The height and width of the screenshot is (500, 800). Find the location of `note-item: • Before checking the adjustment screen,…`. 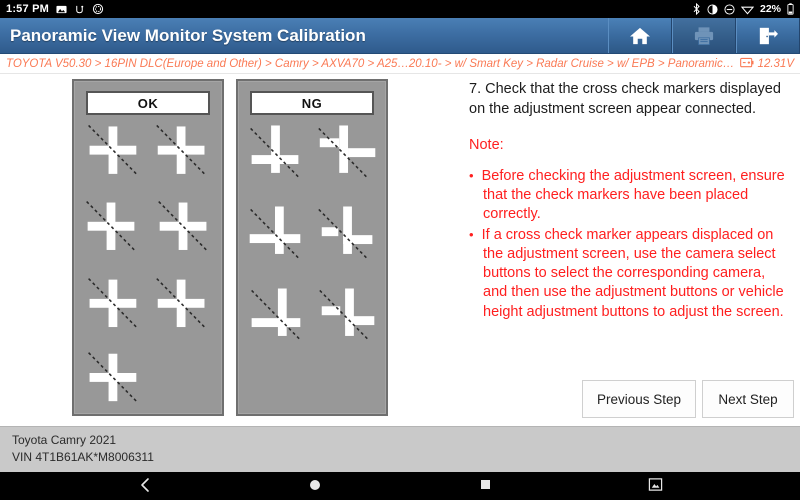

note-item: • Before checking the adjustment screen,… is located at coordinates (630, 196).